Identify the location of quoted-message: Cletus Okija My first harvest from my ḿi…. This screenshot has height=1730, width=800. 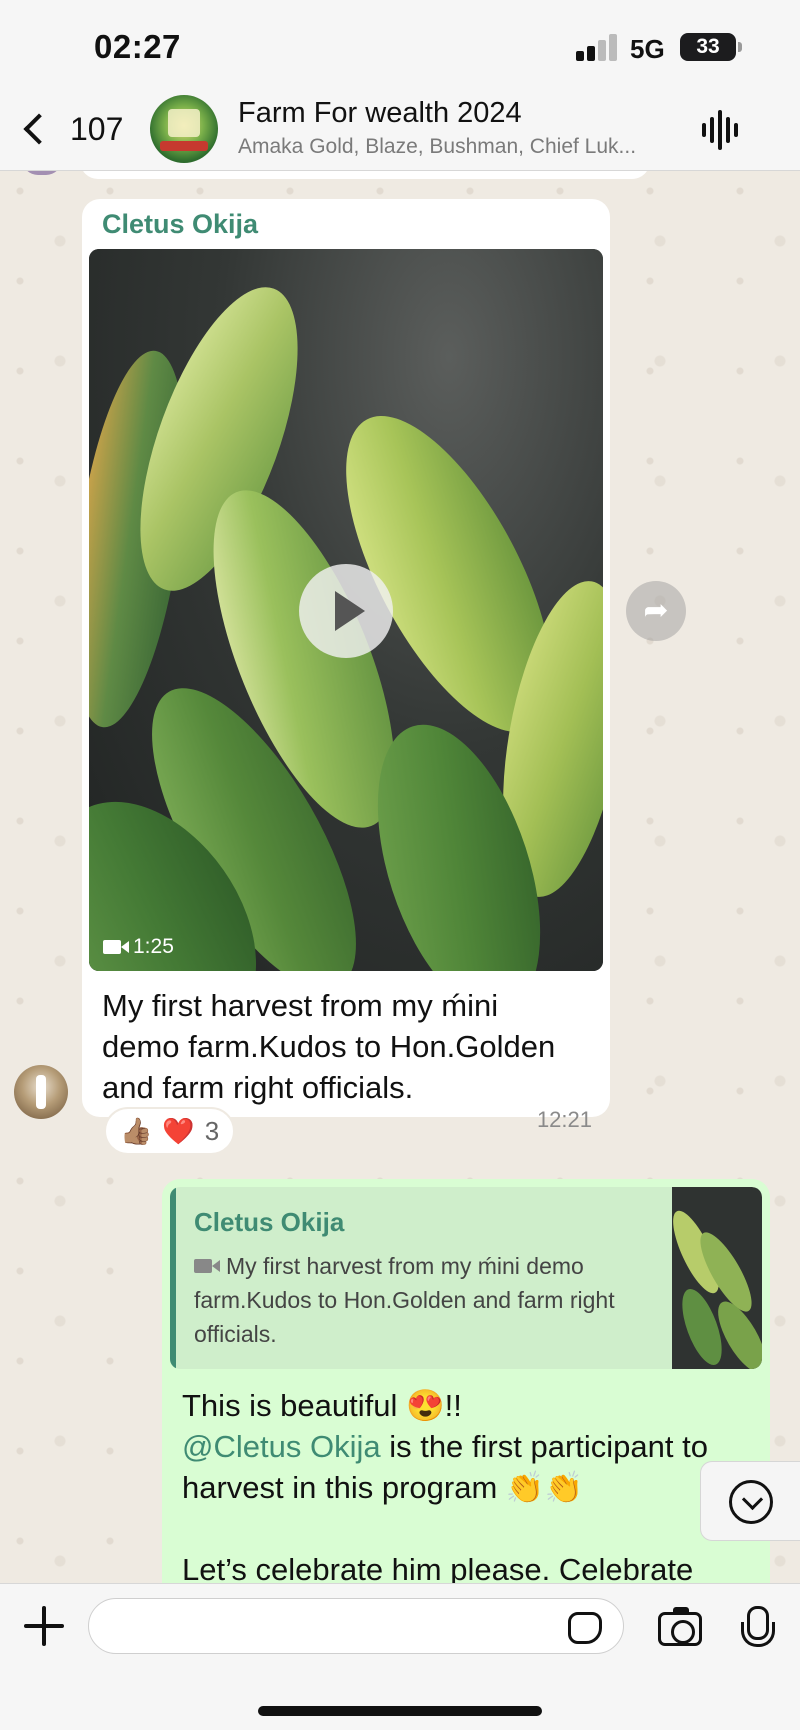
(466, 1278).